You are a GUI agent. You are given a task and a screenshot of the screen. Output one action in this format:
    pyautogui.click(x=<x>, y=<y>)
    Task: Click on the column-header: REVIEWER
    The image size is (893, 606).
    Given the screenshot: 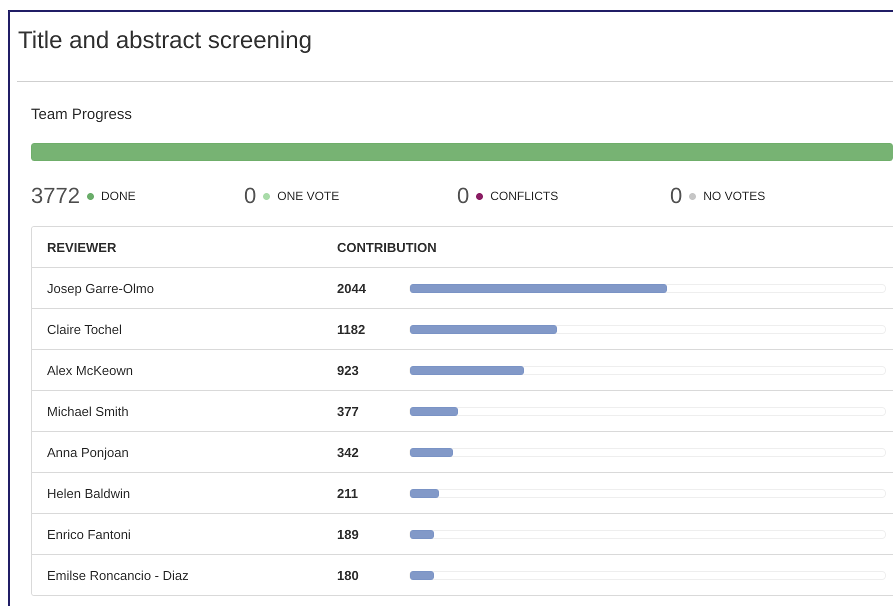 What is the action you would take?
    pyautogui.click(x=82, y=247)
    